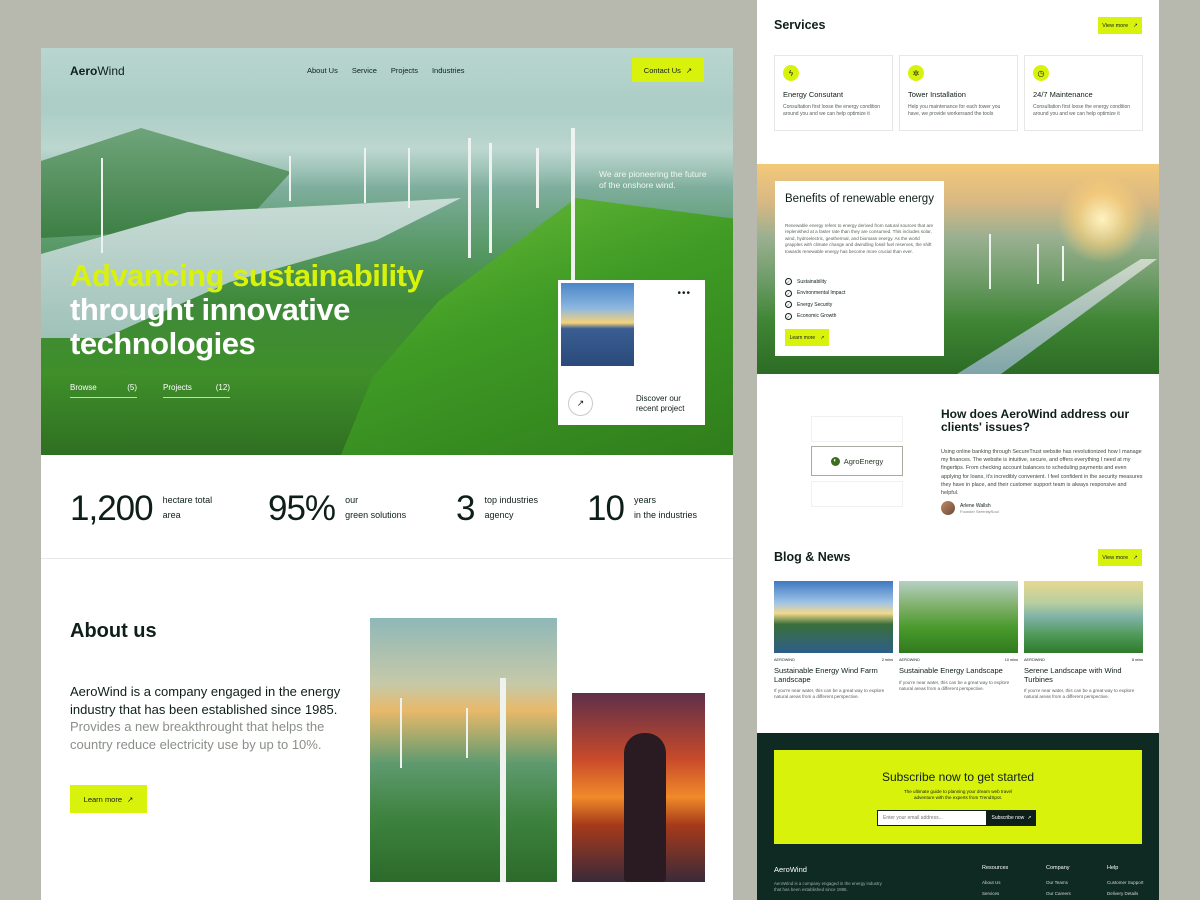 The height and width of the screenshot is (900, 1200). What do you see at coordinates (916, 73) in the screenshot?
I see `gear-icon: ✲` at bounding box center [916, 73].